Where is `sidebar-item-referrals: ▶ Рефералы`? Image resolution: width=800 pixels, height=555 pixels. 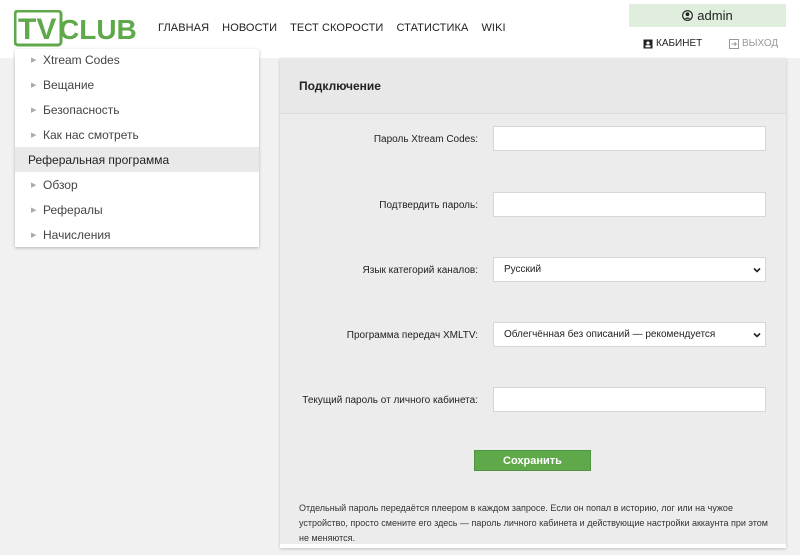 sidebar-item-referrals: ▶ Рефералы is located at coordinates (137, 209).